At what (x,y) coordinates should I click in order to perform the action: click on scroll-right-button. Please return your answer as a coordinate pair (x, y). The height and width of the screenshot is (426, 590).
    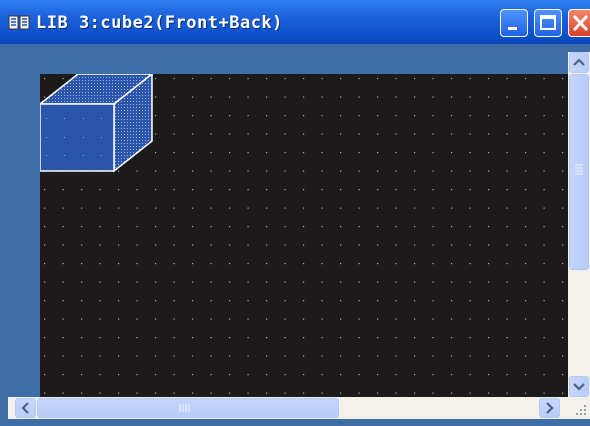
    Looking at the image, I should click on (549, 408).